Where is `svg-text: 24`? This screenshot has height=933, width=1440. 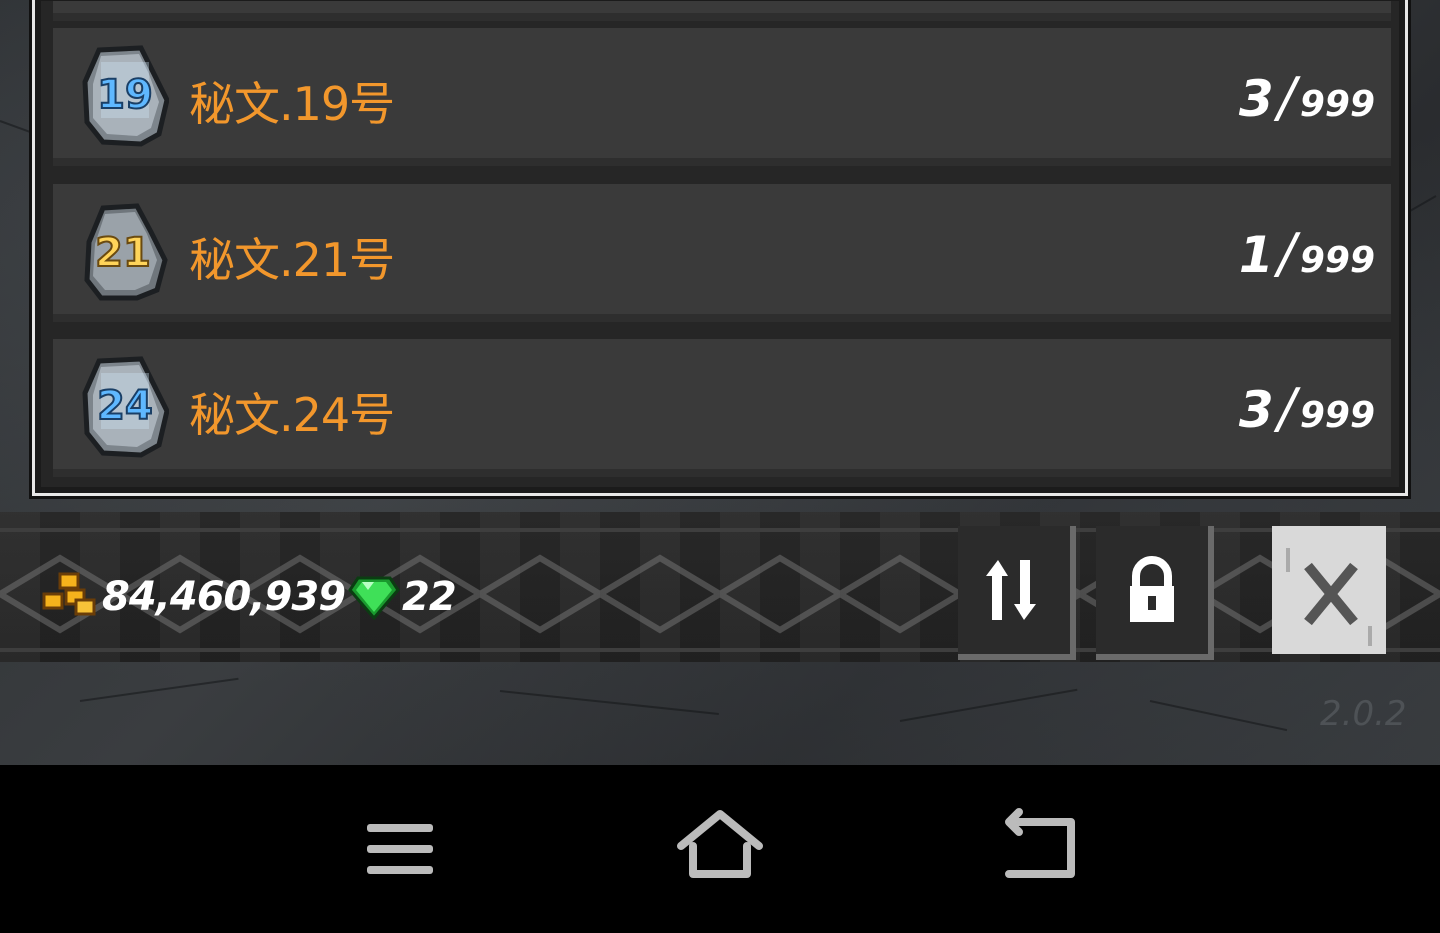
svg-text: 24 is located at coordinates (125, 406).